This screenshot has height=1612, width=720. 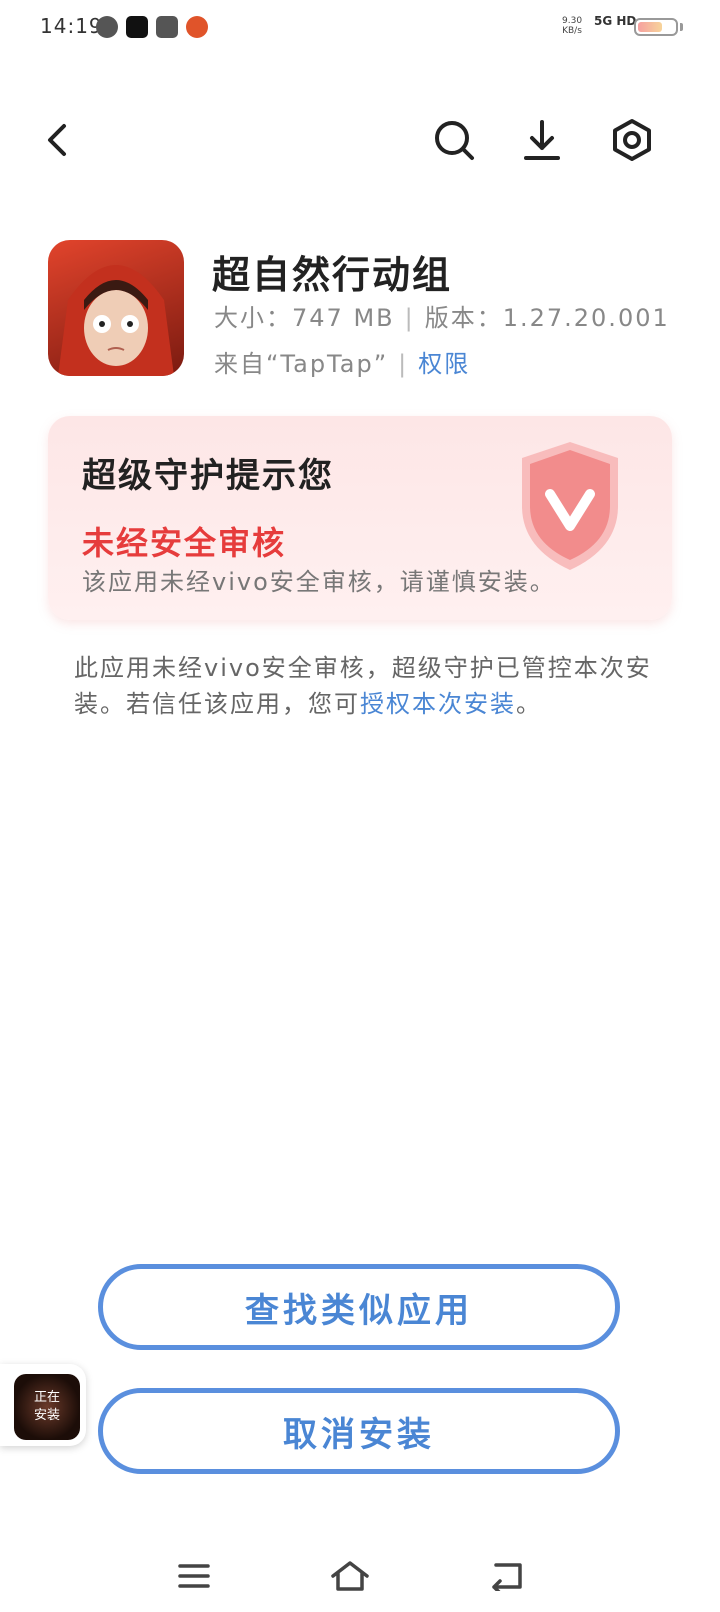 I want to click on network-type: 5G HD, so click(x=615, y=21).